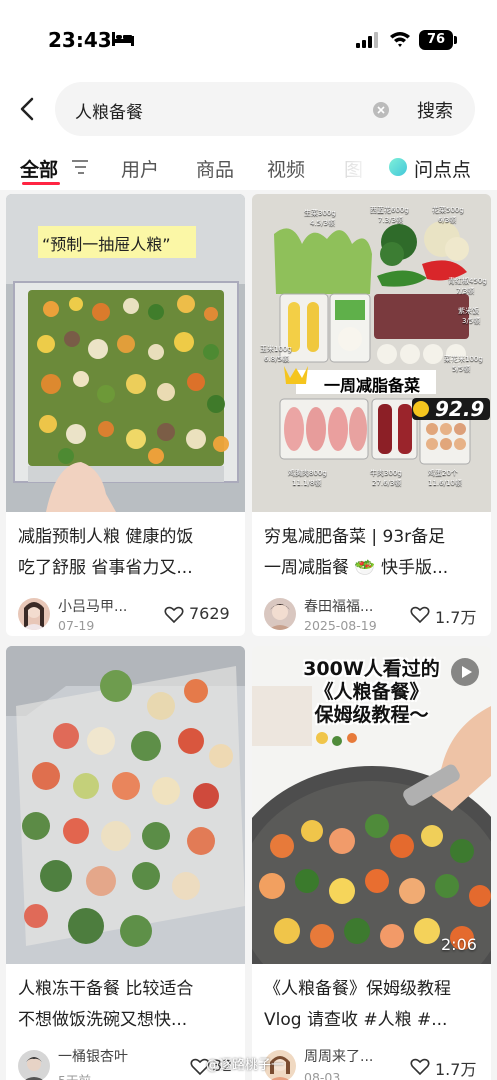 The image size is (497, 1080). I want to click on search-button: 搜索, so click(435, 110).